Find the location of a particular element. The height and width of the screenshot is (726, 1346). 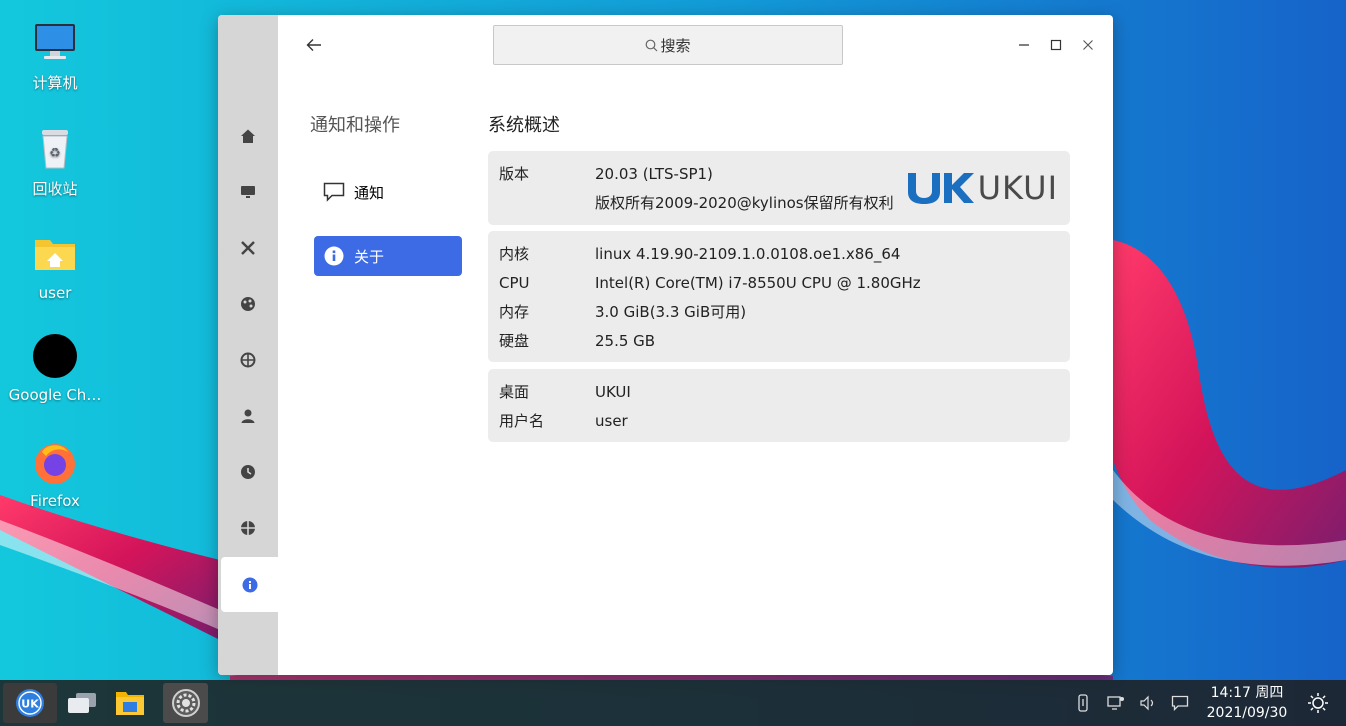

close-icon is located at coordinates (1088, 45).